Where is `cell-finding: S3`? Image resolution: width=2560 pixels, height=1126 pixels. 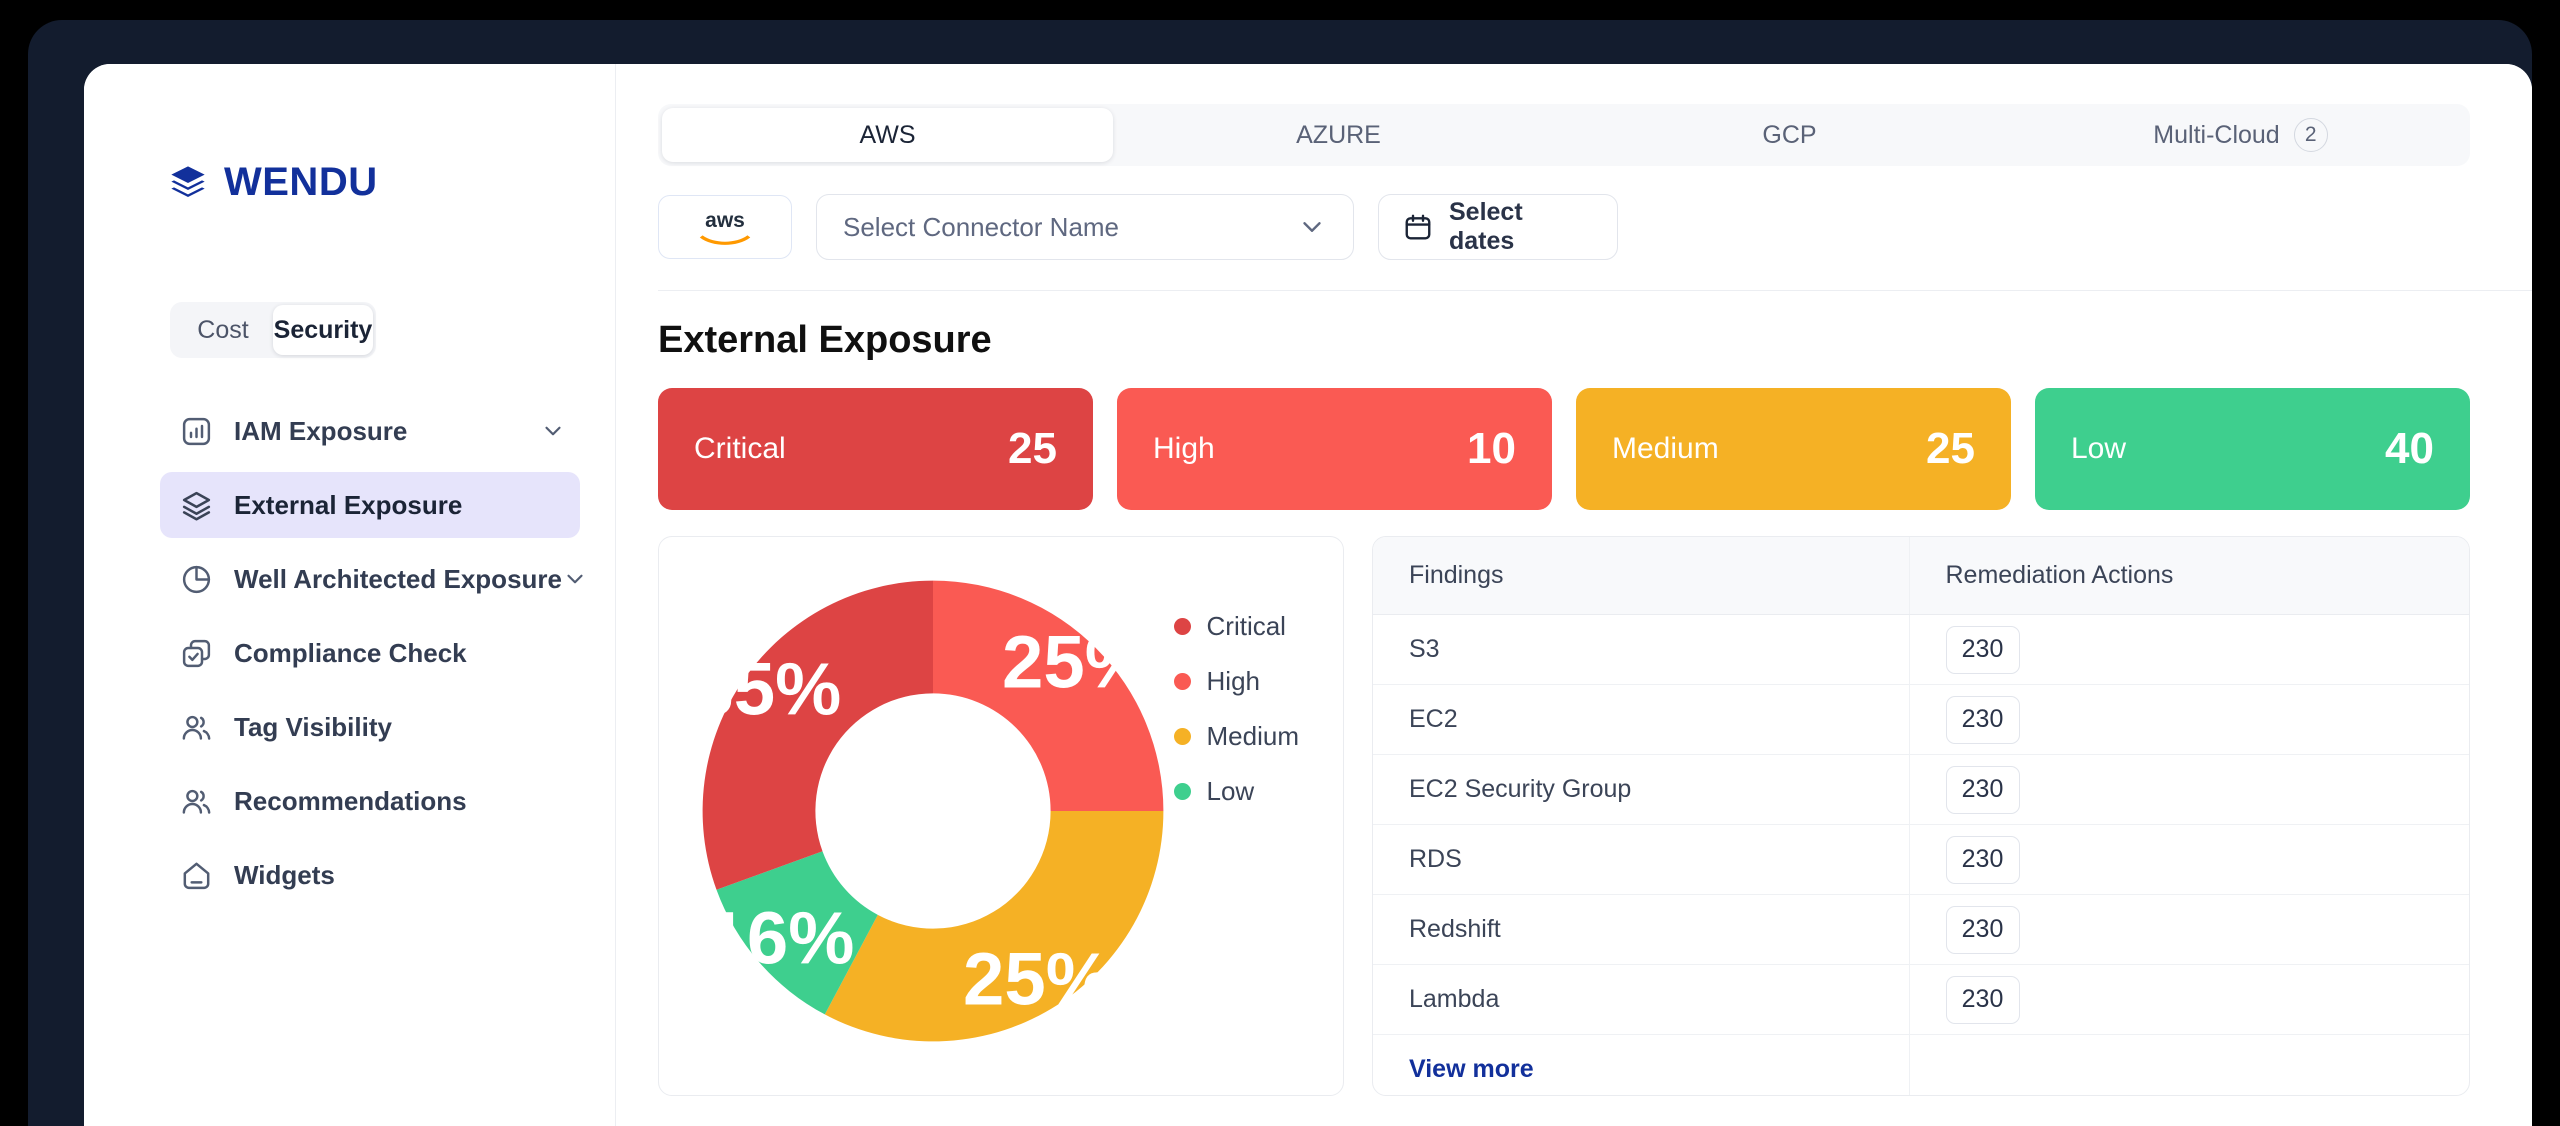 cell-finding: S3 is located at coordinates (1641, 649).